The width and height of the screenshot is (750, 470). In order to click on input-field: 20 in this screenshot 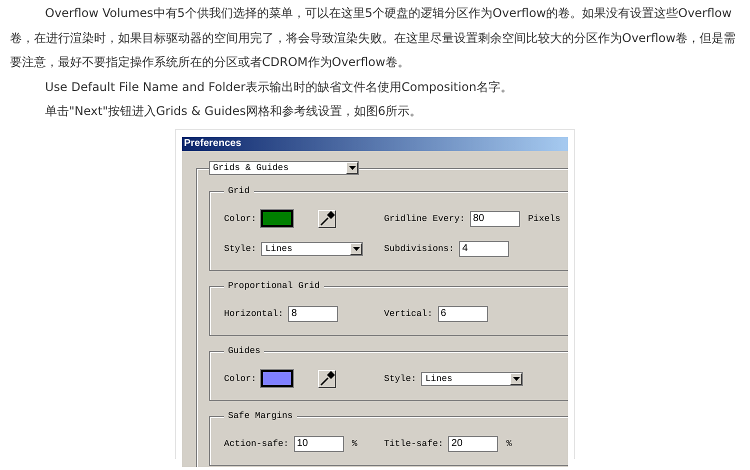, I will do `click(473, 444)`.